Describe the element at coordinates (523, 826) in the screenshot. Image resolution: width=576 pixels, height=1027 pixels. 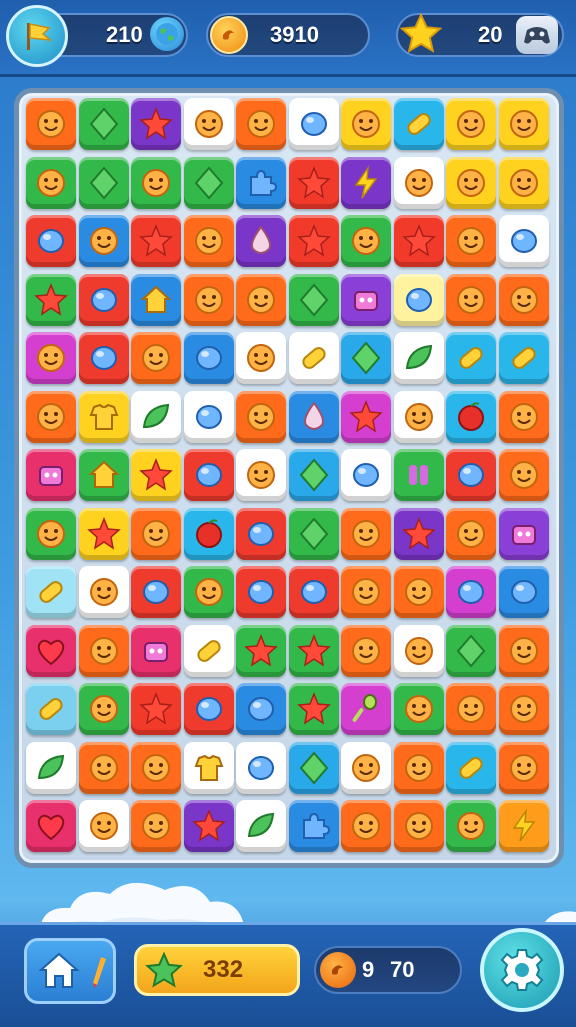
I see `tile-green-bolt` at that location.